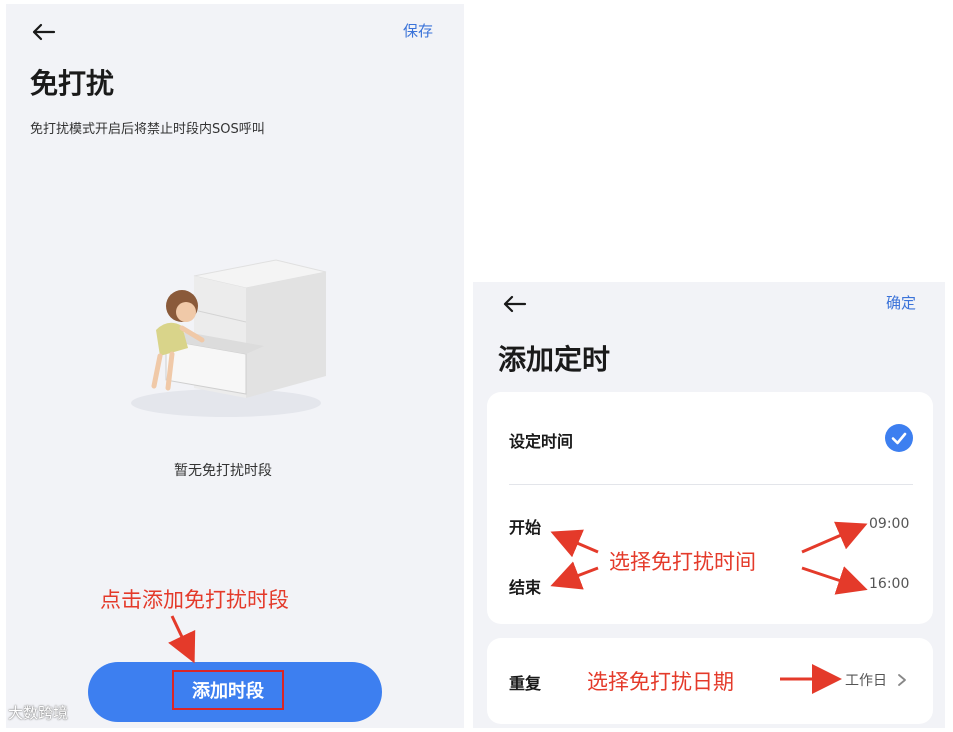 This screenshot has height=732, width=953. I want to click on annotation-add-period: 点击添加免打扰时段, so click(194, 600).